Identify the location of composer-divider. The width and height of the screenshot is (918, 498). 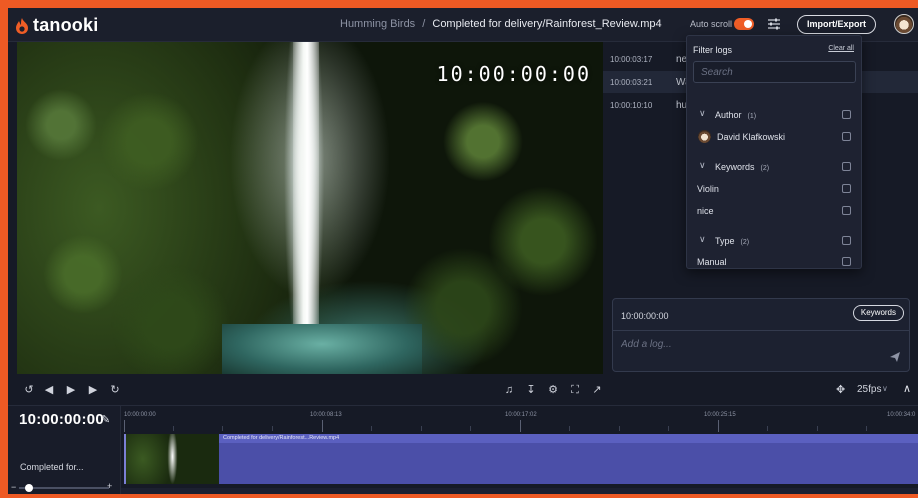
(761, 330).